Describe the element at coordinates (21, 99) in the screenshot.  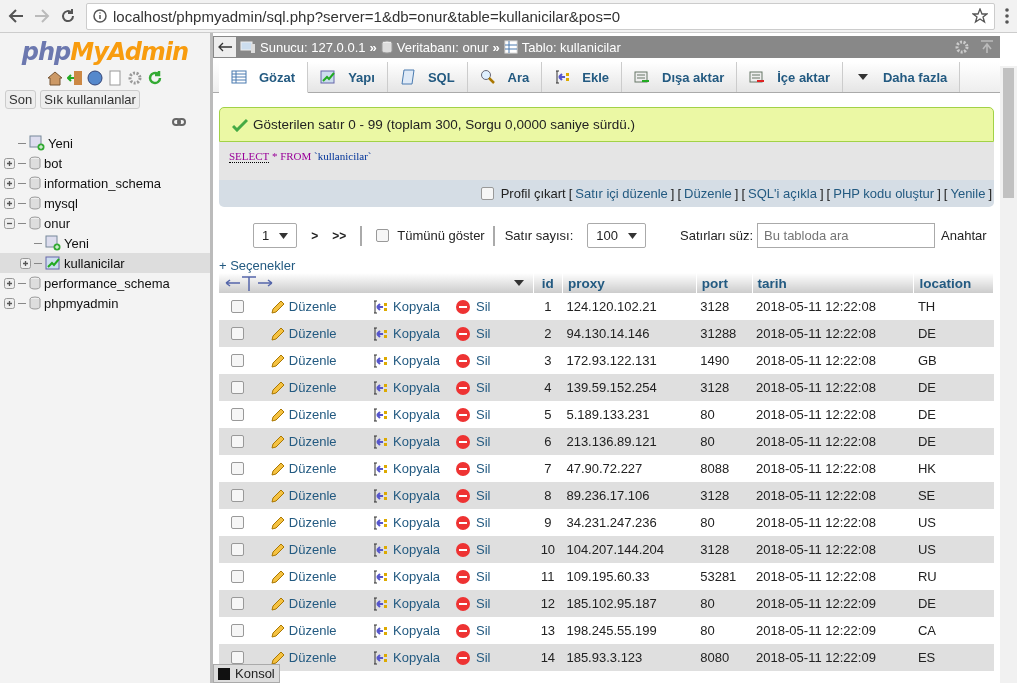
I see `sidebar-tab: Son` at that location.